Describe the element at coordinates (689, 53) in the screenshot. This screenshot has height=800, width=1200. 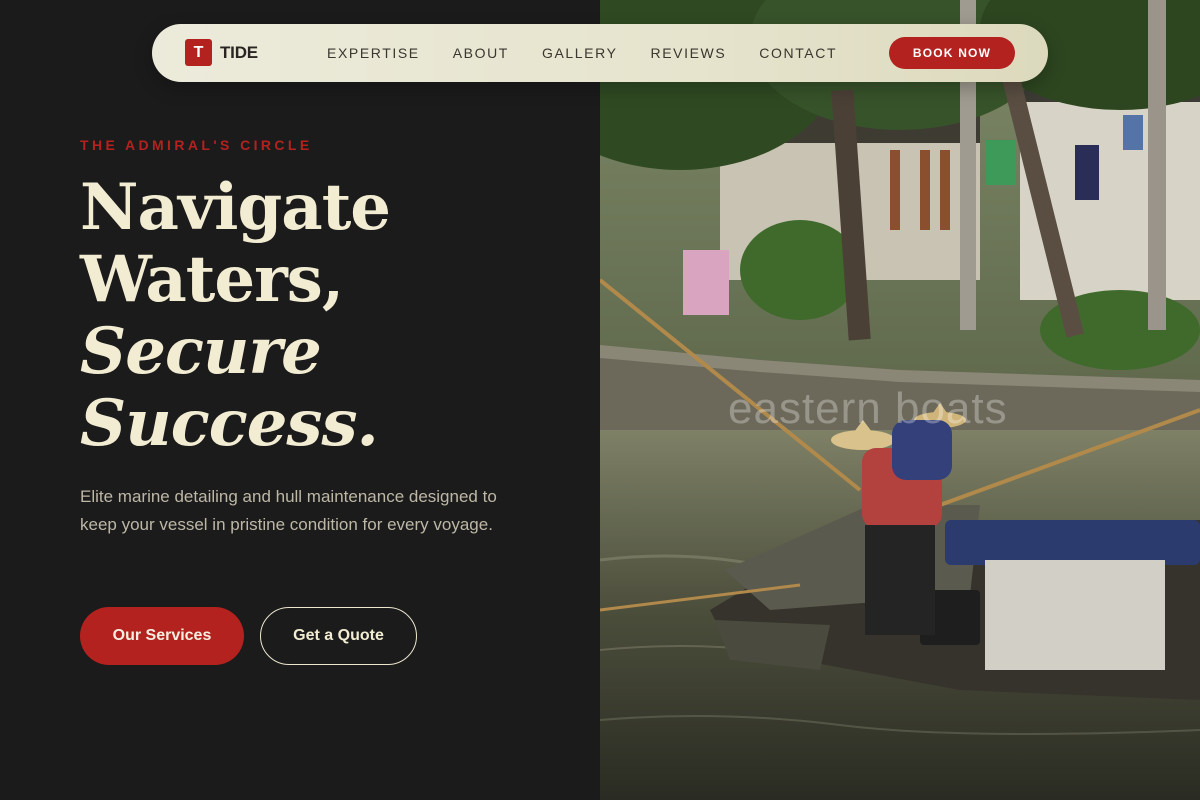
I see `nav-link-reviews: REVIEWS` at that location.